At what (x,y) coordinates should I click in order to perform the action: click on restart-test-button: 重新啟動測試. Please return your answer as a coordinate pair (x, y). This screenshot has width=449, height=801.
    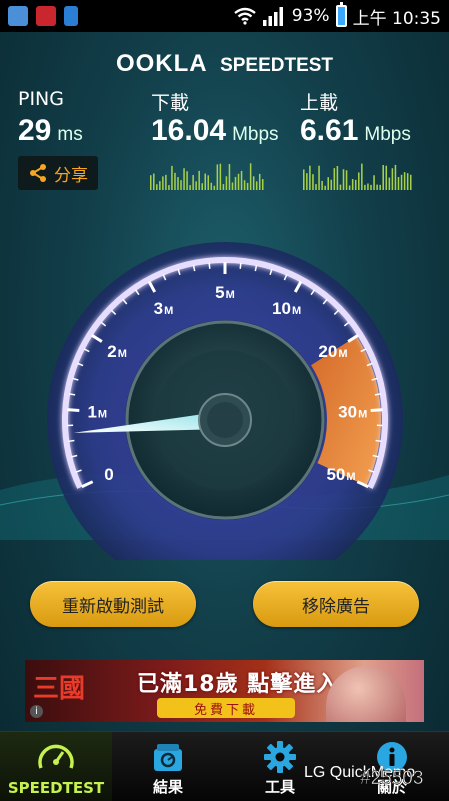
    Looking at the image, I should click on (113, 604).